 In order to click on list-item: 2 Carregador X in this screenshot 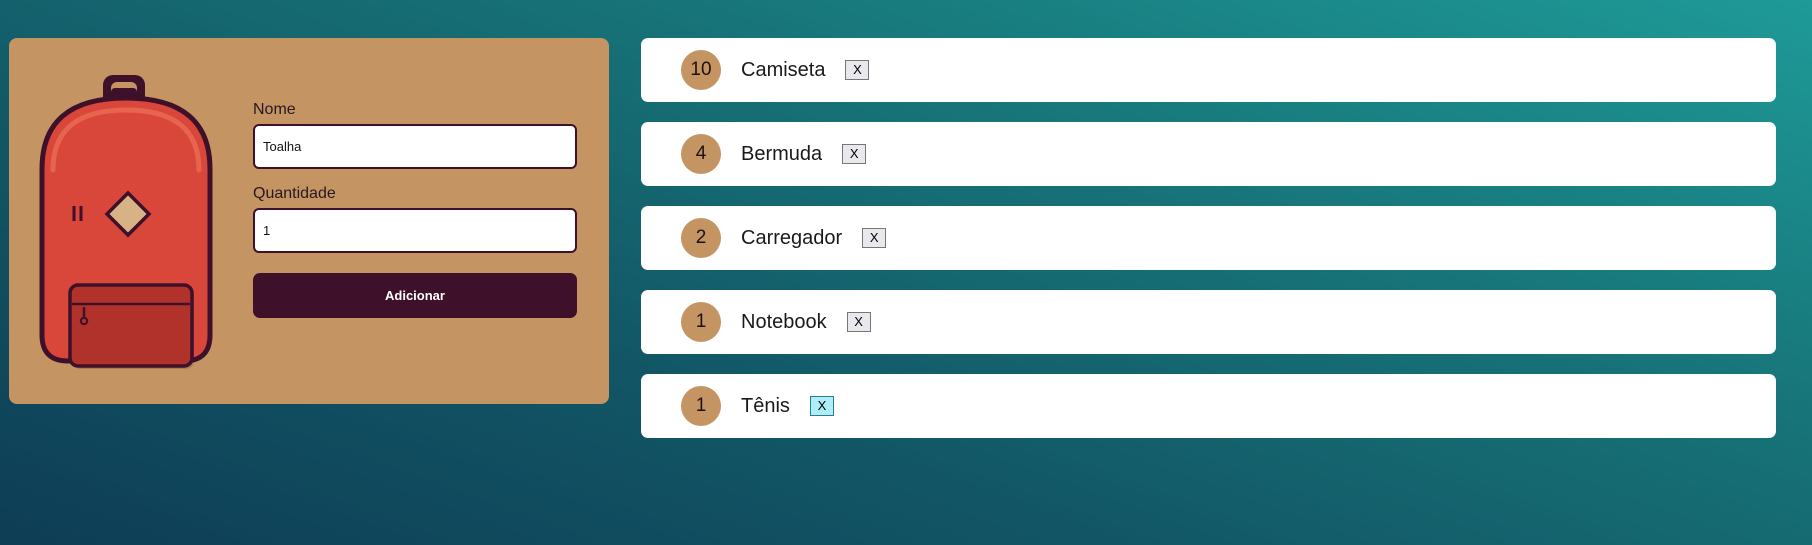, I will do `click(1208, 238)`.